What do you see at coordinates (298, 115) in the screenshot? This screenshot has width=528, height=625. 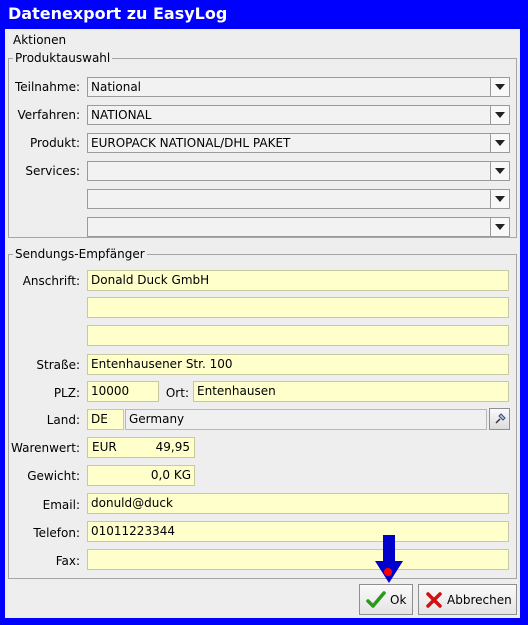 I see `verfahren-combobox: NATIONAL` at bounding box center [298, 115].